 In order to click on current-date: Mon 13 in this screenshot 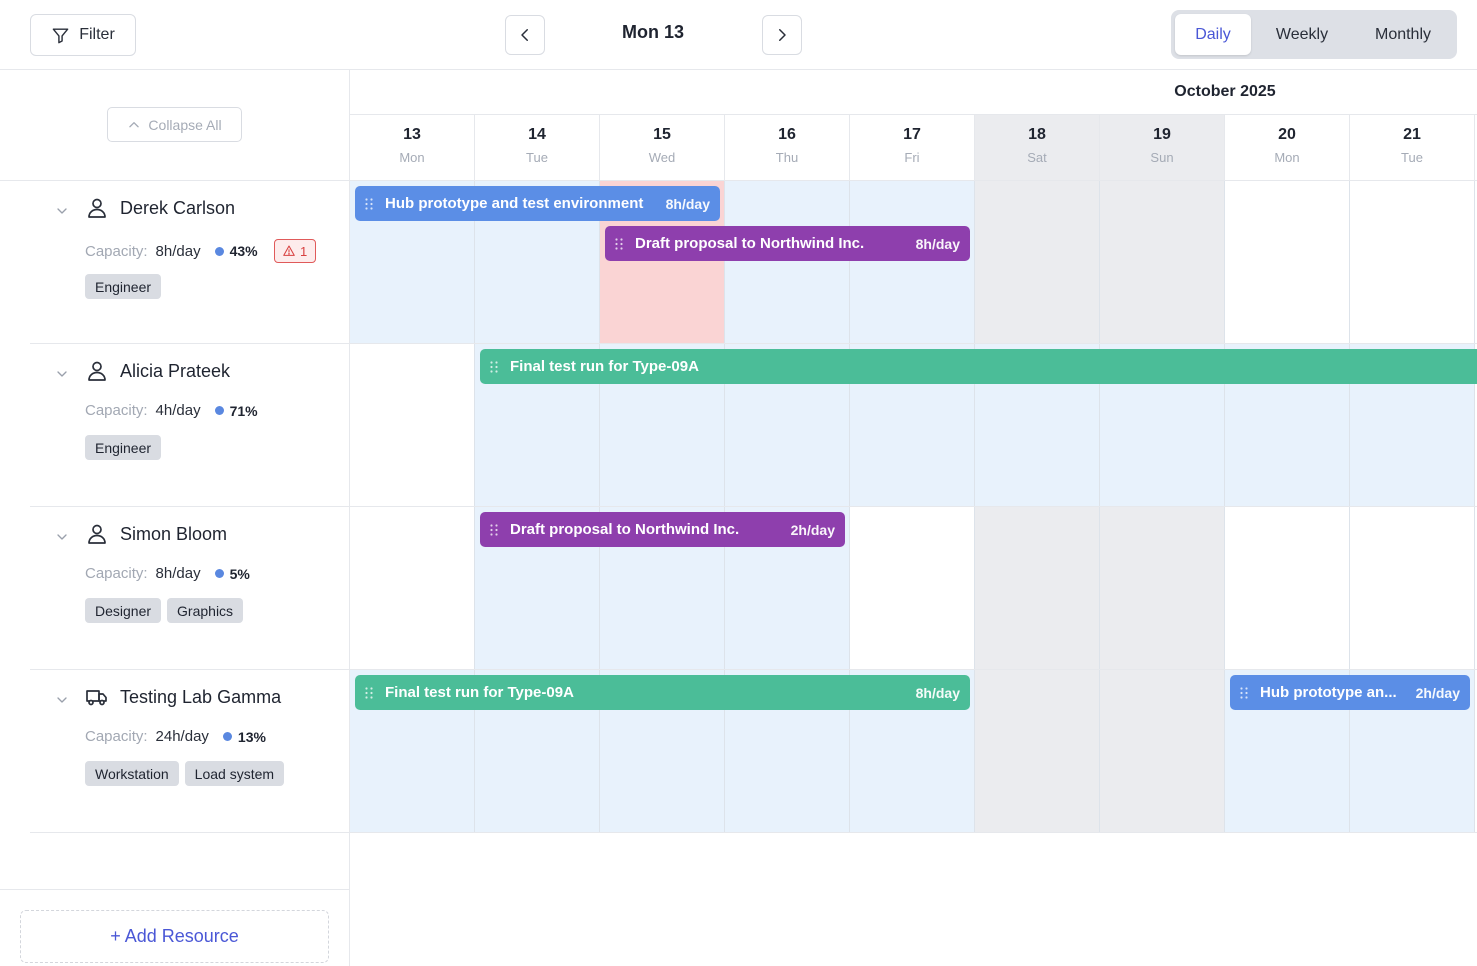, I will do `click(652, 32)`.